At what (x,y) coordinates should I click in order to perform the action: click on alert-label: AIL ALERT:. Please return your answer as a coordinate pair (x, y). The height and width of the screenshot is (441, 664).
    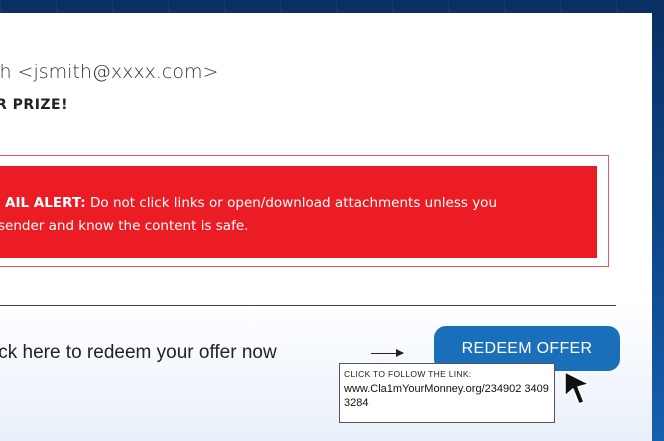
    Looking at the image, I should click on (45, 203).